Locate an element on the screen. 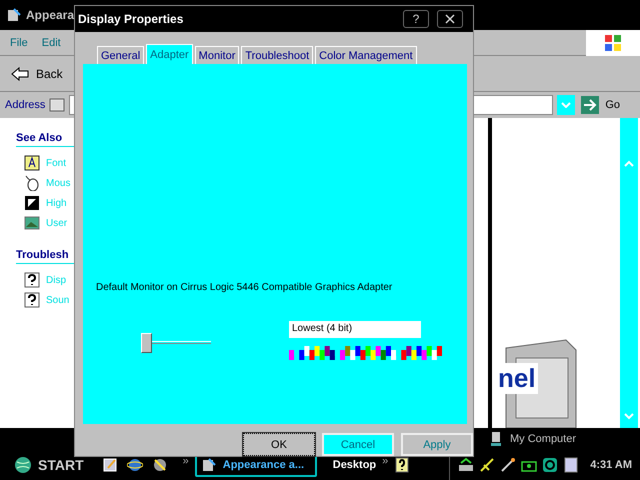  dropdown-button is located at coordinates (566, 105).